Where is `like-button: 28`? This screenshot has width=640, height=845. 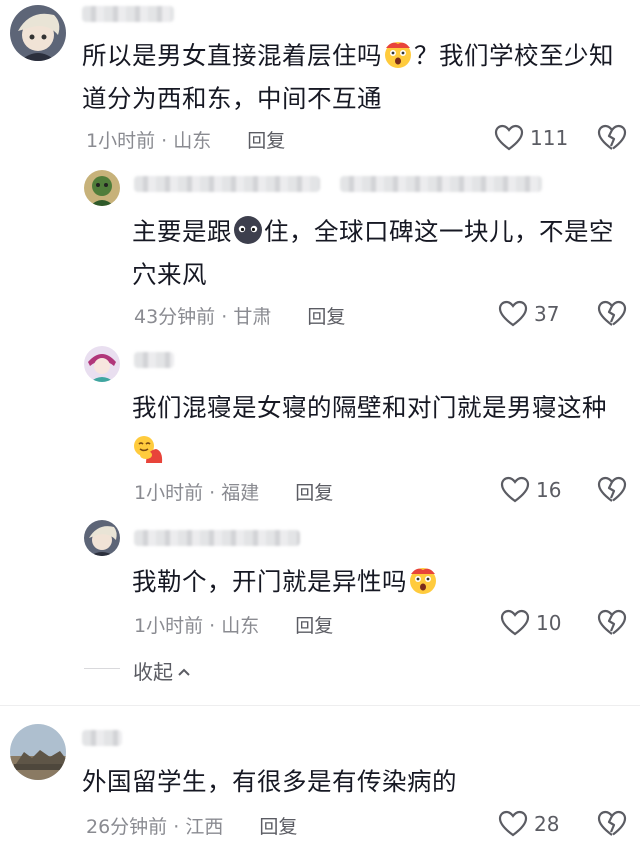
like-button: 28 is located at coordinates (528, 824).